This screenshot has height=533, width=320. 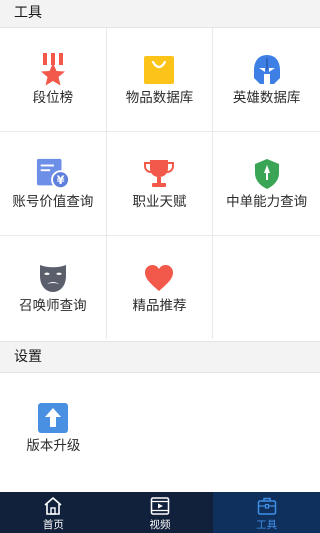 What do you see at coordinates (53, 306) in the screenshot?
I see `tool-item-label: 召唤师查询` at bounding box center [53, 306].